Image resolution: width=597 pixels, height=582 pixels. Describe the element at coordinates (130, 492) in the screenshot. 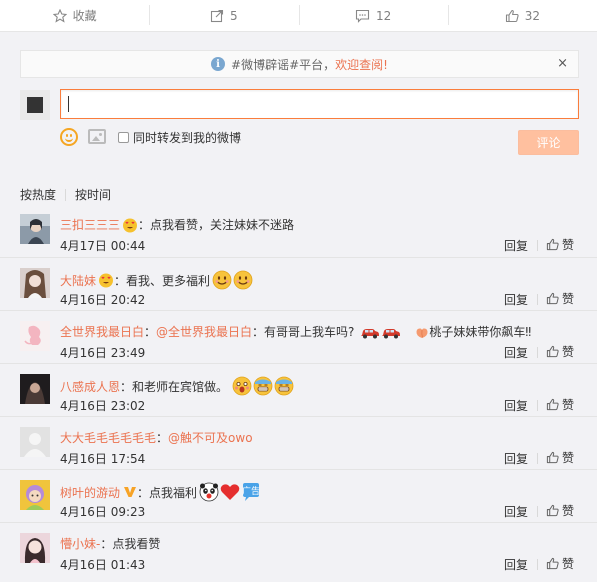

I see `vip-v-badge-icon` at that location.